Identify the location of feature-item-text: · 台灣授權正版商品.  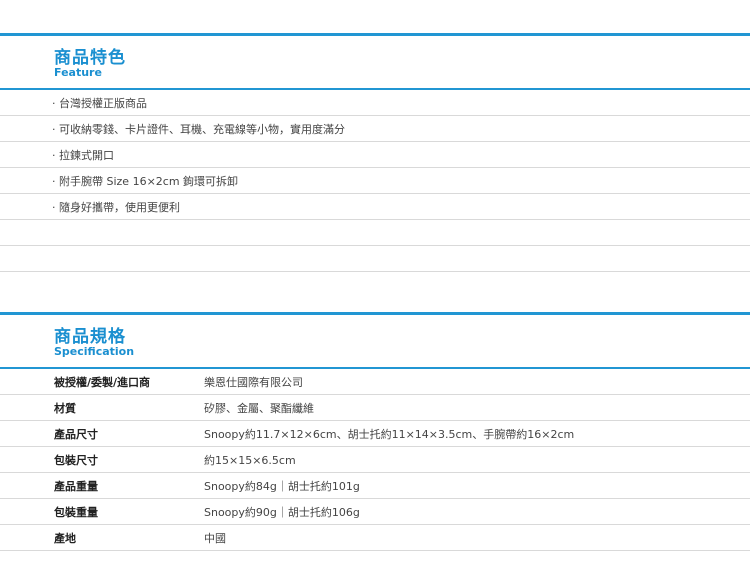
(99, 103).